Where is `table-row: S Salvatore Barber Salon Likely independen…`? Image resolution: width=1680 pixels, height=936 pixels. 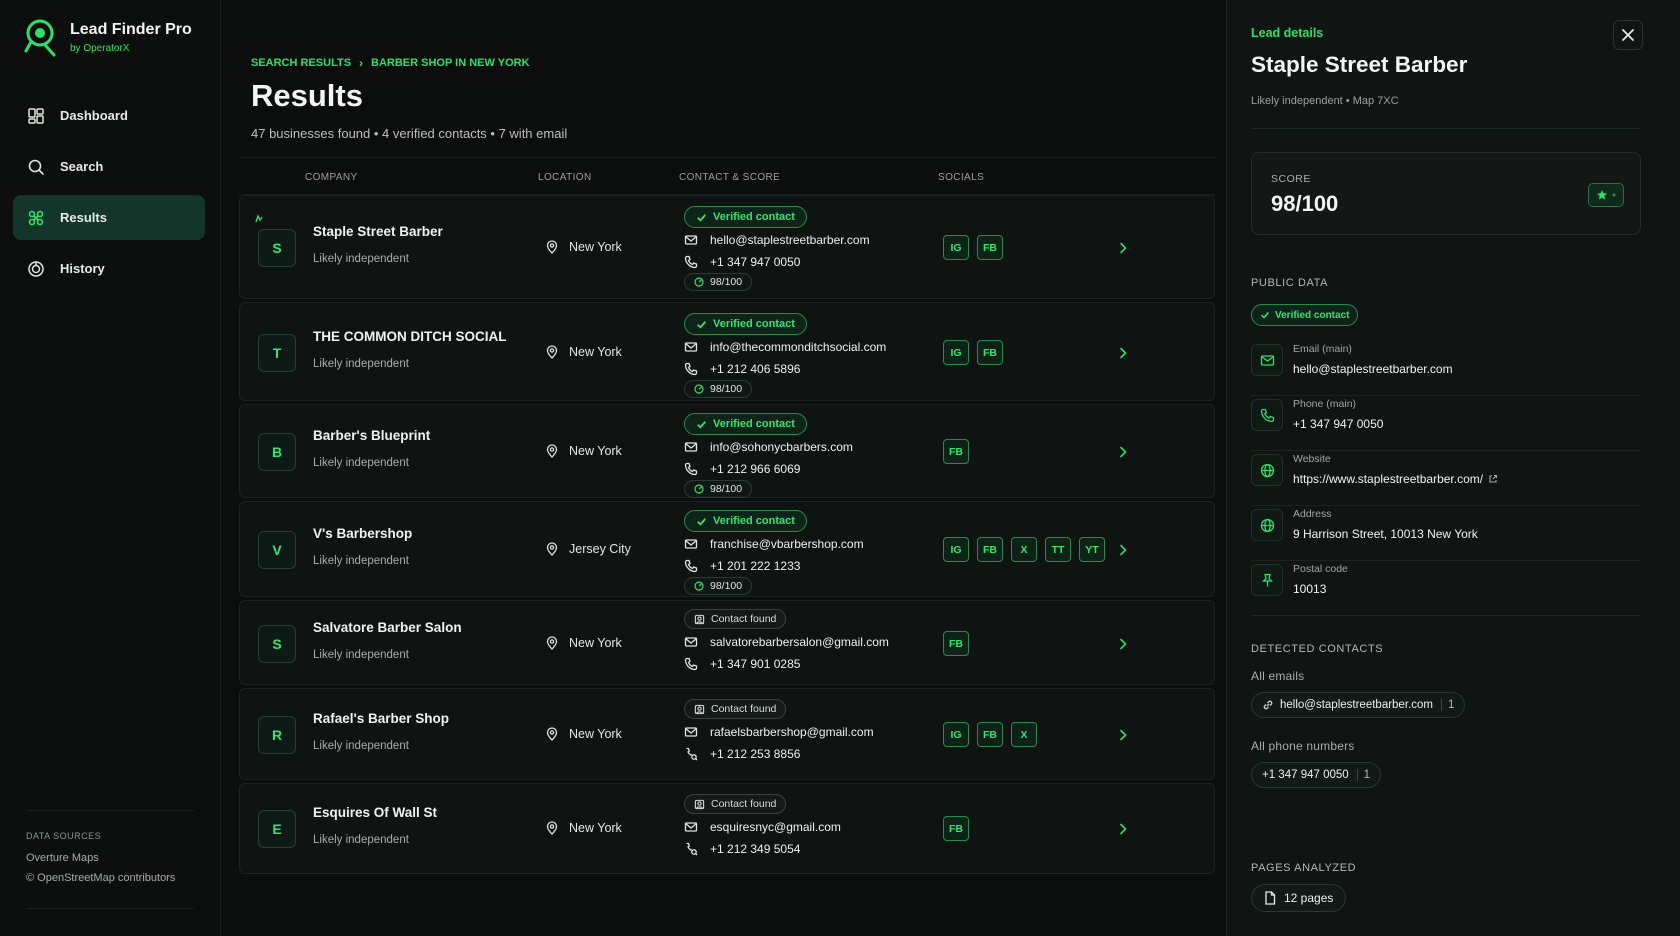 table-row: S Salvatore Barber Salon Likely independen… is located at coordinates (727, 642).